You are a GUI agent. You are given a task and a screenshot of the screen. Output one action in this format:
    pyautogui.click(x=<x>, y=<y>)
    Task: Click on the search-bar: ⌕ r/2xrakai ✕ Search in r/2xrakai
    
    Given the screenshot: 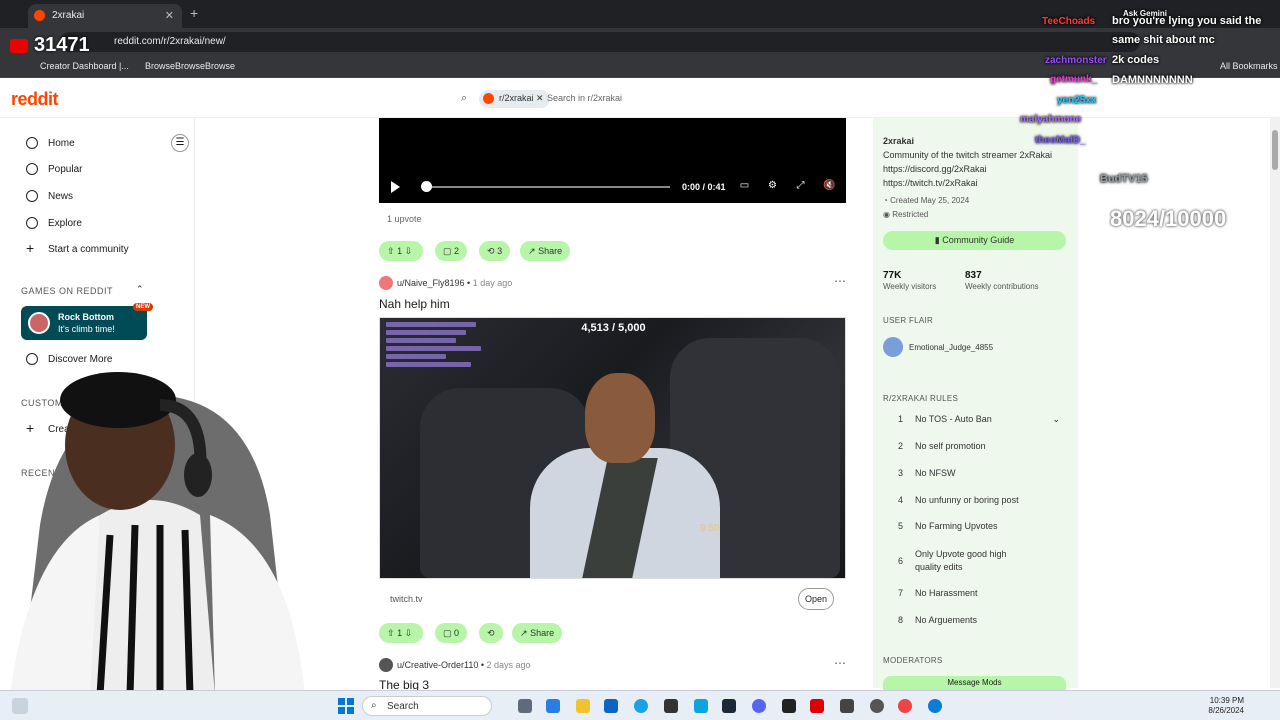 What is the action you would take?
    pyautogui.click(x=635, y=99)
    